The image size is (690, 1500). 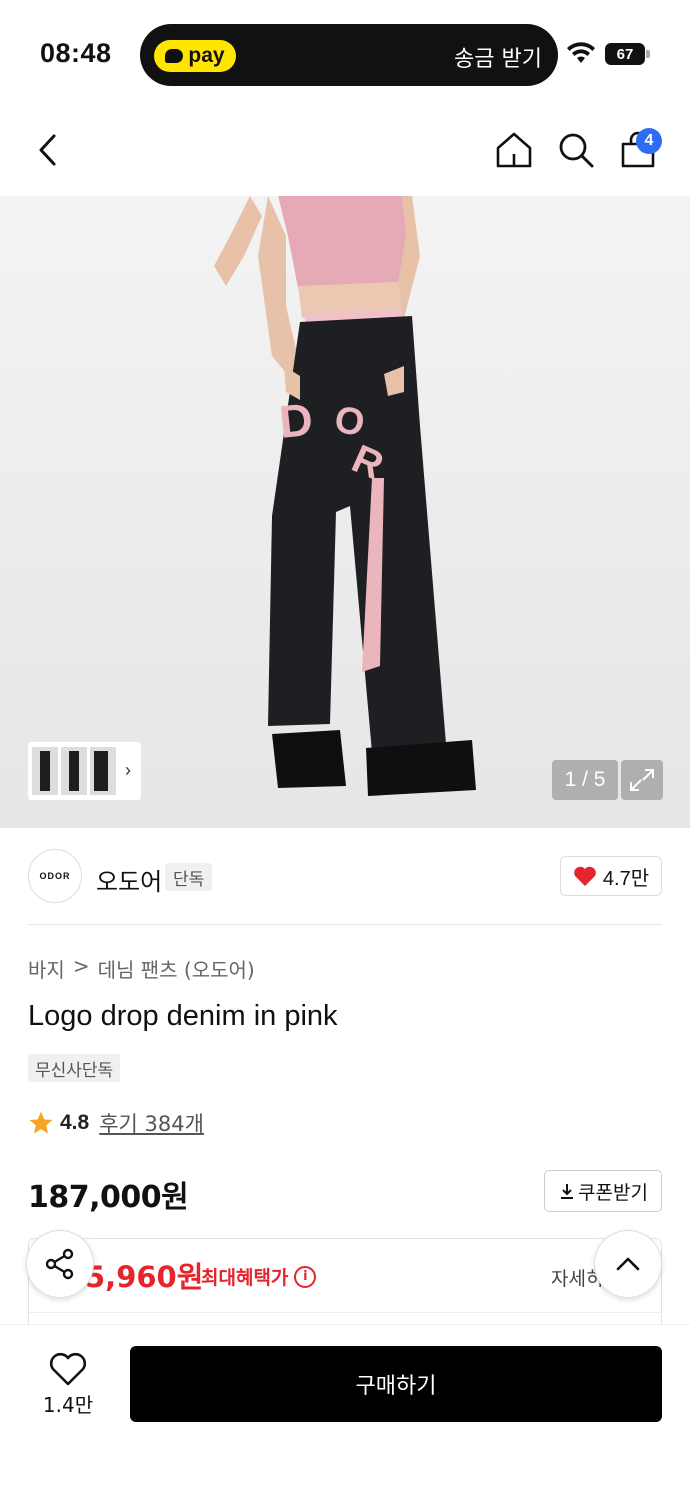 I want to click on wish-count: 1.4만, so click(x=68, y=1405).